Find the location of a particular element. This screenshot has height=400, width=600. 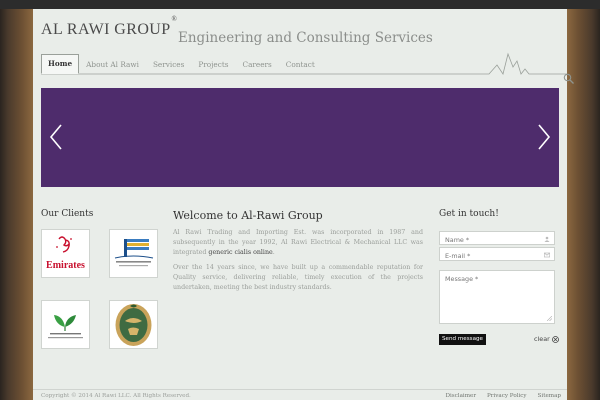

site-tagline: Engineering and Consulting Services is located at coordinates (305, 38).